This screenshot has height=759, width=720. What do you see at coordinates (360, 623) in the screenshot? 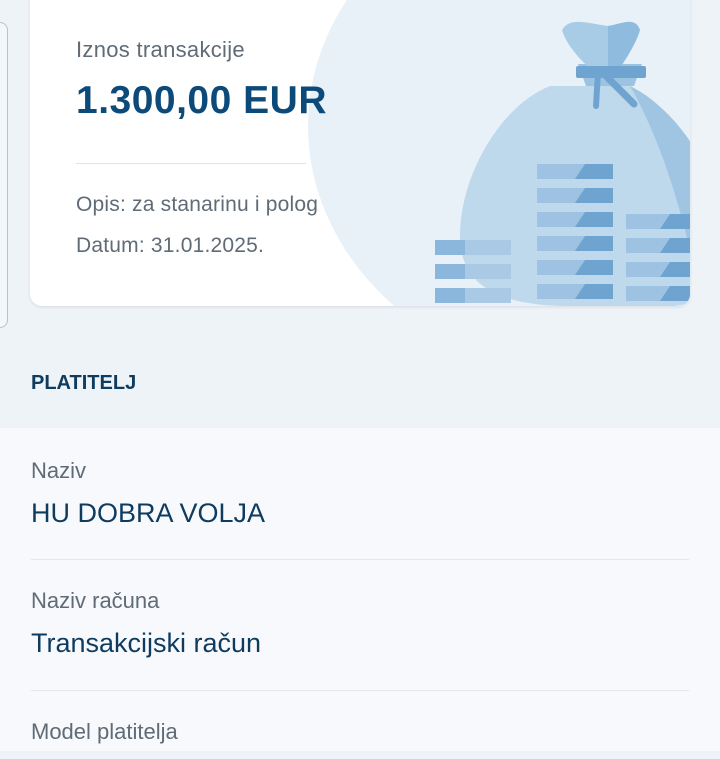
I see `account-name-field: Naziv računa Transakcijski račun` at bounding box center [360, 623].